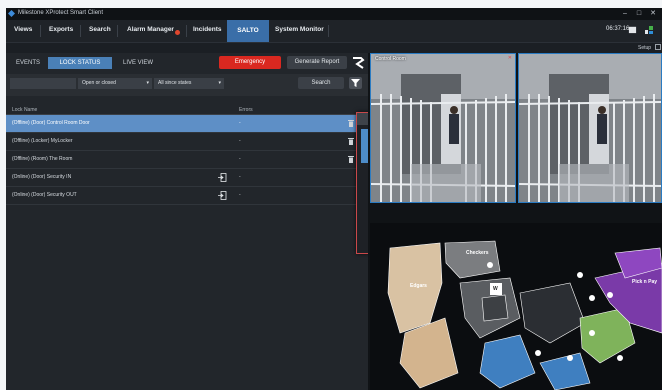 This screenshot has width=662, height=390. What do you see at coordinates (510, 58) in the screenshot?
I see `camera-close-icon: ✕` at bounding box center [510, 58].